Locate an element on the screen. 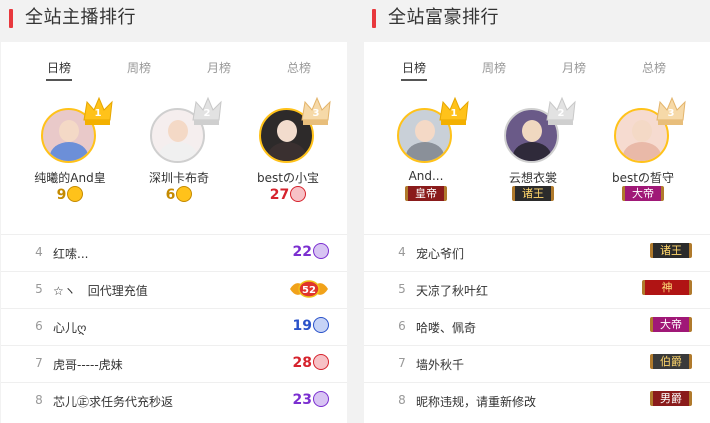 The height and width of the screenshot is (423, 710). level-number: 22 is located at coordinates (302, 252).